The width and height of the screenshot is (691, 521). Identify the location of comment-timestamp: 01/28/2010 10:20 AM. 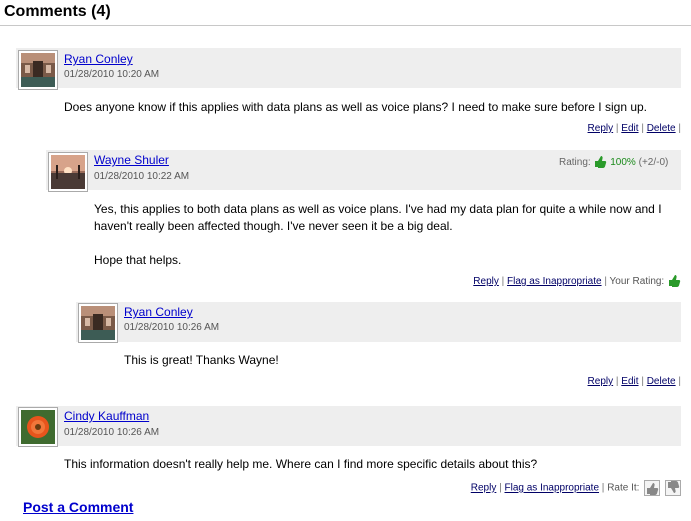
(112, 74).